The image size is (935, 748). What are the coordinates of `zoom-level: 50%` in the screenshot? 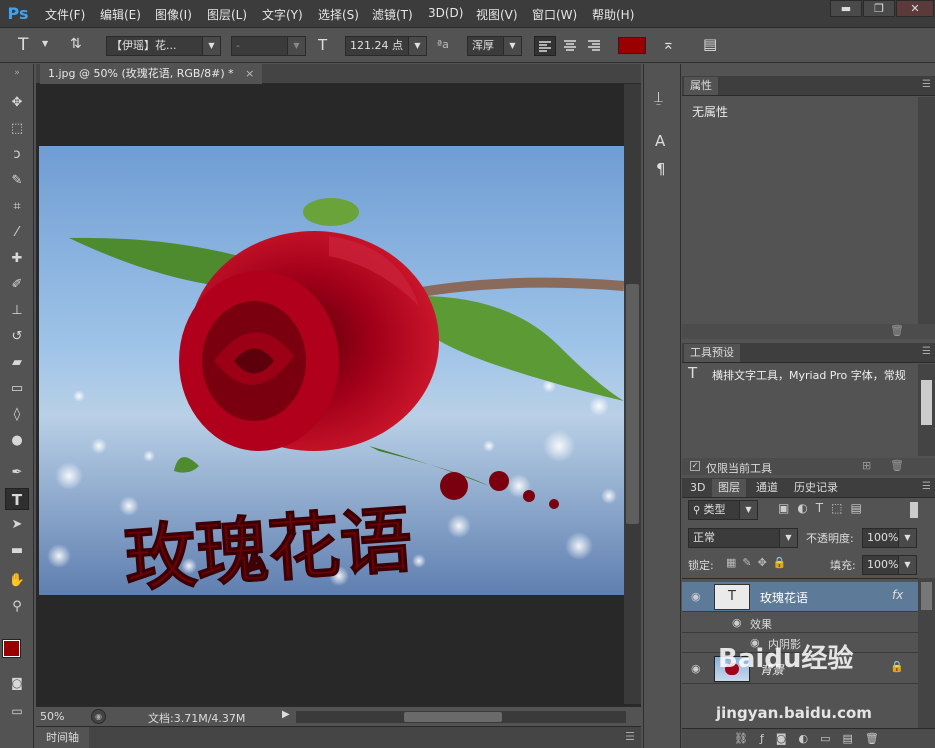 It's located at (52, 716).